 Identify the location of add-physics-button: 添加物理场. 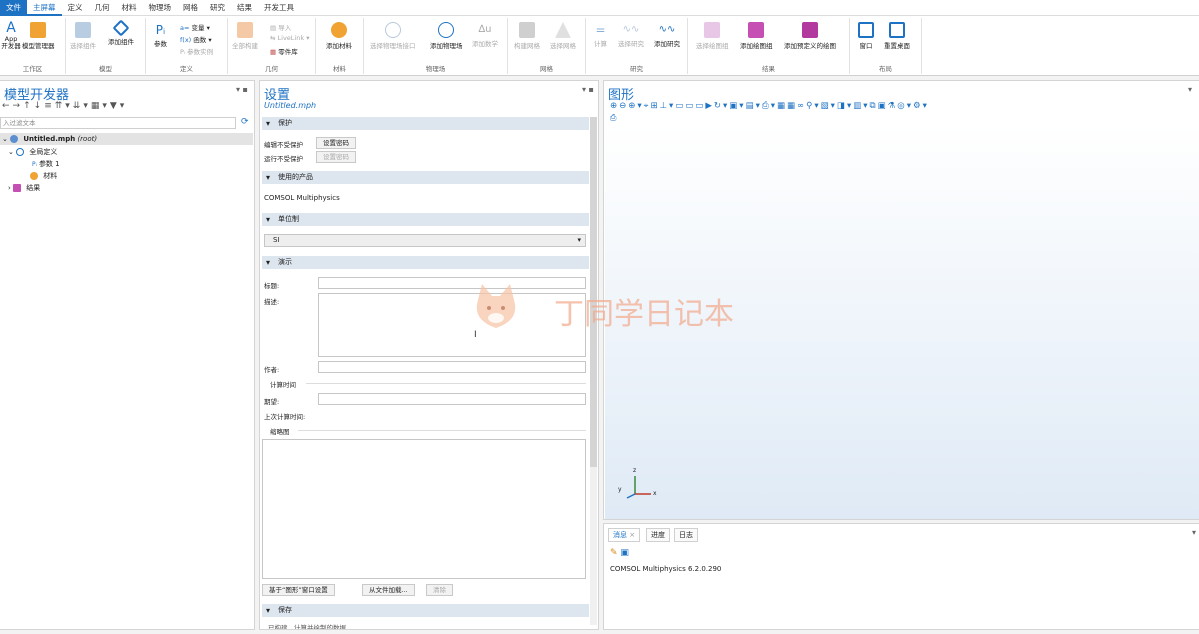
(446, 36).